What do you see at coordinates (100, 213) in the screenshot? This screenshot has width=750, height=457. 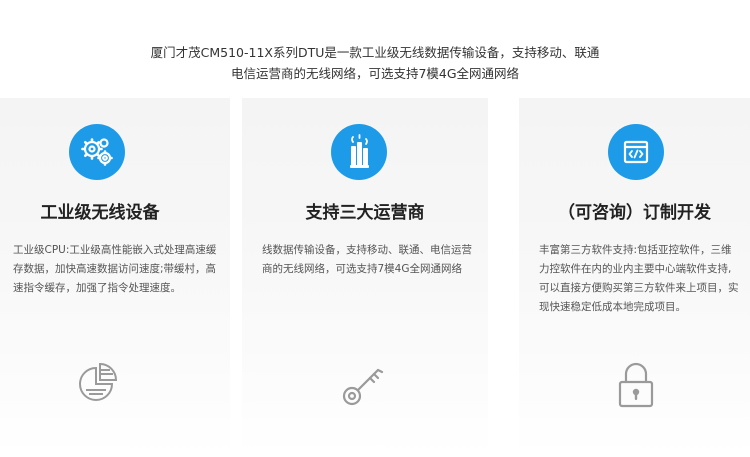 I see `card-title: 工业级无线设备` at bounding box center [100, 213].